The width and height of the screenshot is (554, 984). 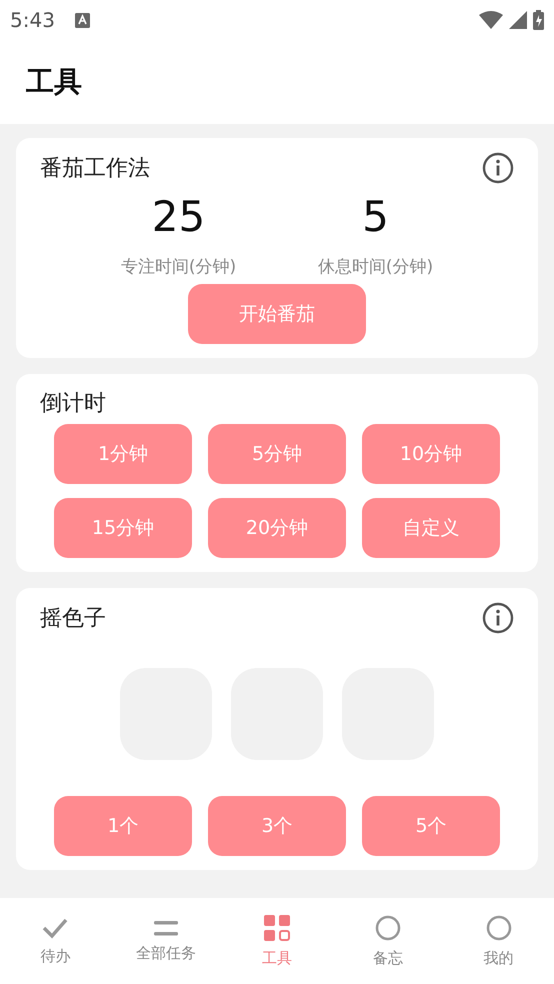 I want to click on card-title: 番茄工作法, so click(x=95, y=169).